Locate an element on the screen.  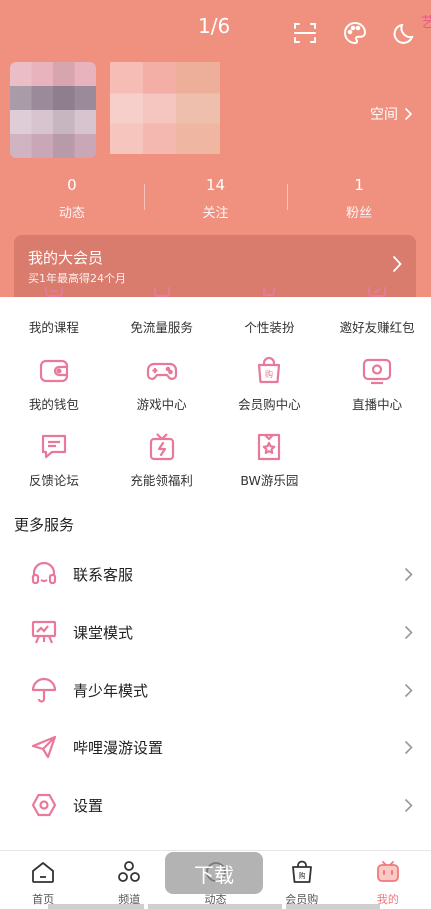
grid-item-label: 我的钱包 is located at coordinates (53, 404).